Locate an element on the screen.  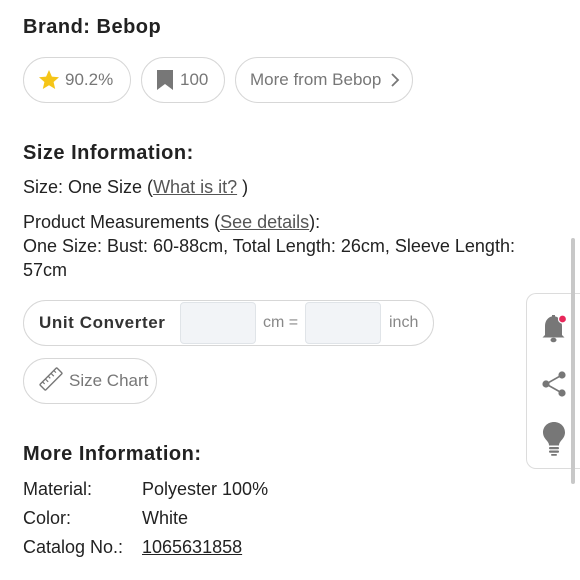
color-label: Color: is located at coordinates (47, 518).